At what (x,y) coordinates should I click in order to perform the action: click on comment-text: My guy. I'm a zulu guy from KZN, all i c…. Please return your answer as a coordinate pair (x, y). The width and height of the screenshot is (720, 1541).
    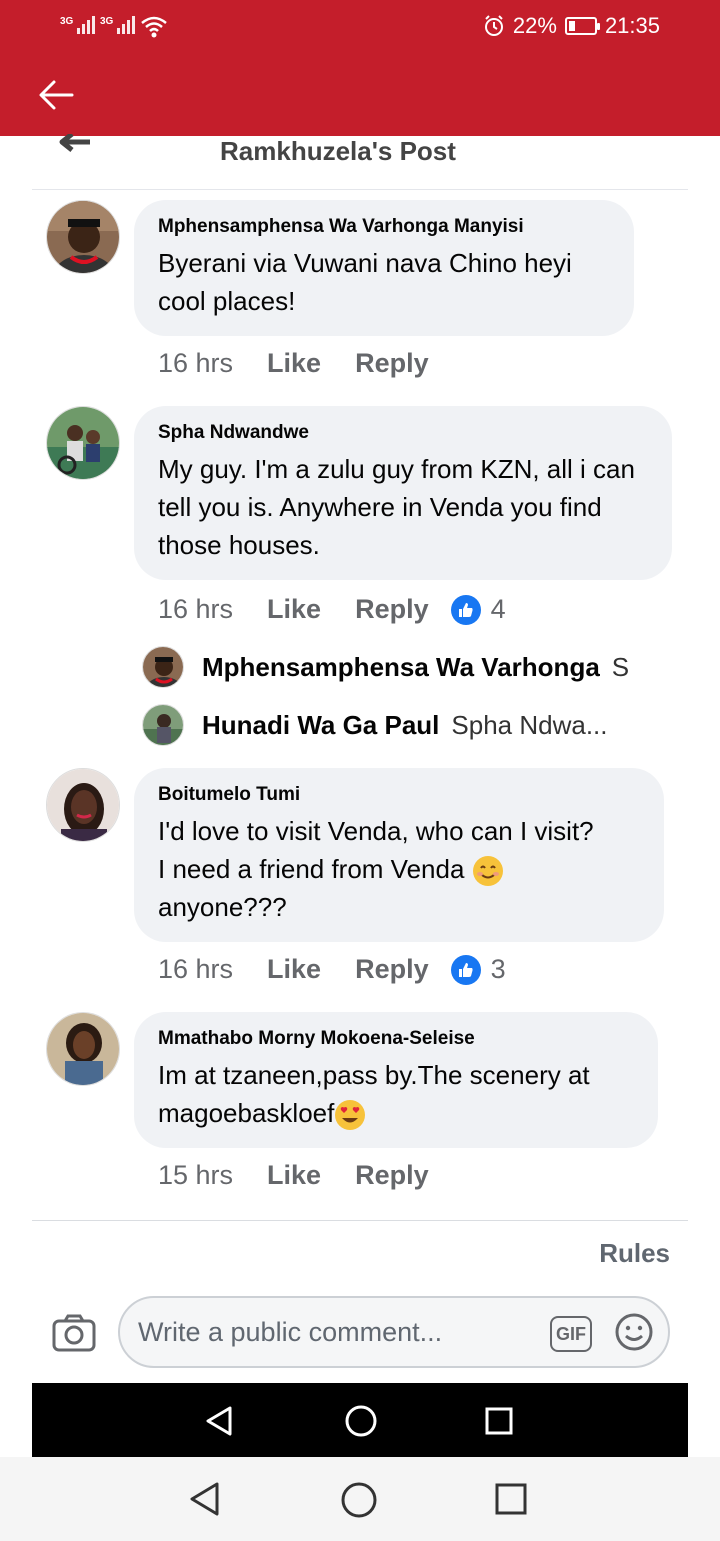
    Looking at the image, I should click on (396, 507).